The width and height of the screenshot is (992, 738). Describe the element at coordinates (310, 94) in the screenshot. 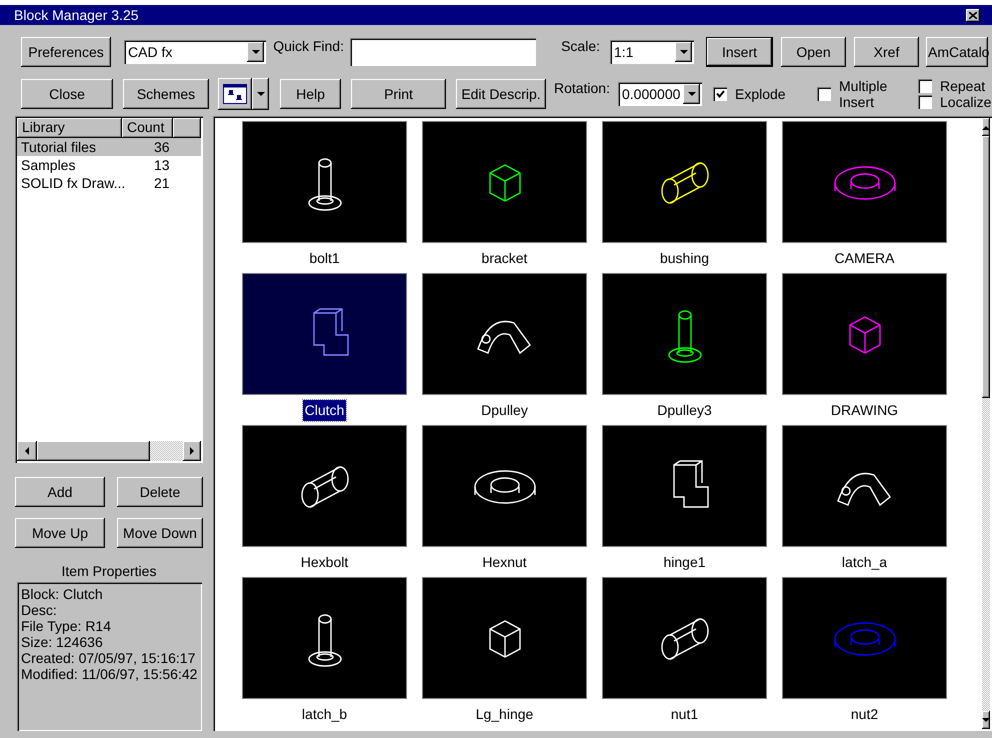

I see `toolbar-button: Help` at that location.